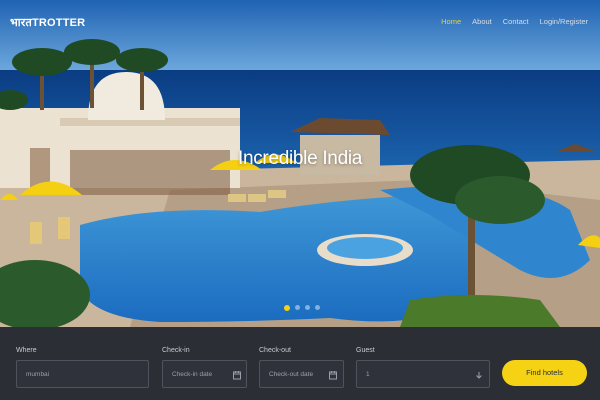 The height and width of the screenshot is (400, 600). What do you see at coordinates (365, 350) in the screenshot?
I see `guest-label: Guest` at bounding box center [365, 350].